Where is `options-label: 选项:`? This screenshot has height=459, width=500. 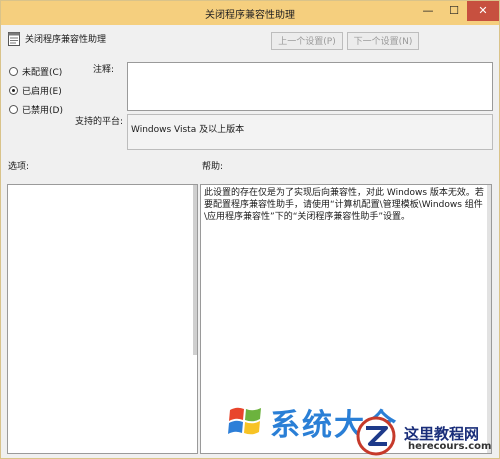
options-label: 选项: is located at coordinates (19, 167).